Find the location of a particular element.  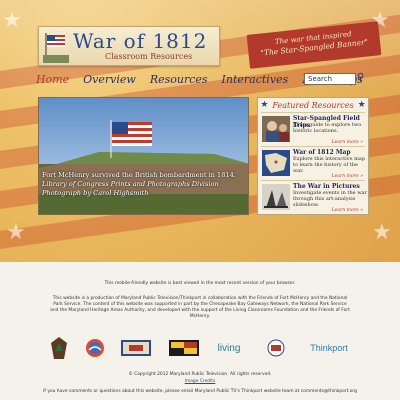

map-thumbnail is located at coordinates (276, 163).